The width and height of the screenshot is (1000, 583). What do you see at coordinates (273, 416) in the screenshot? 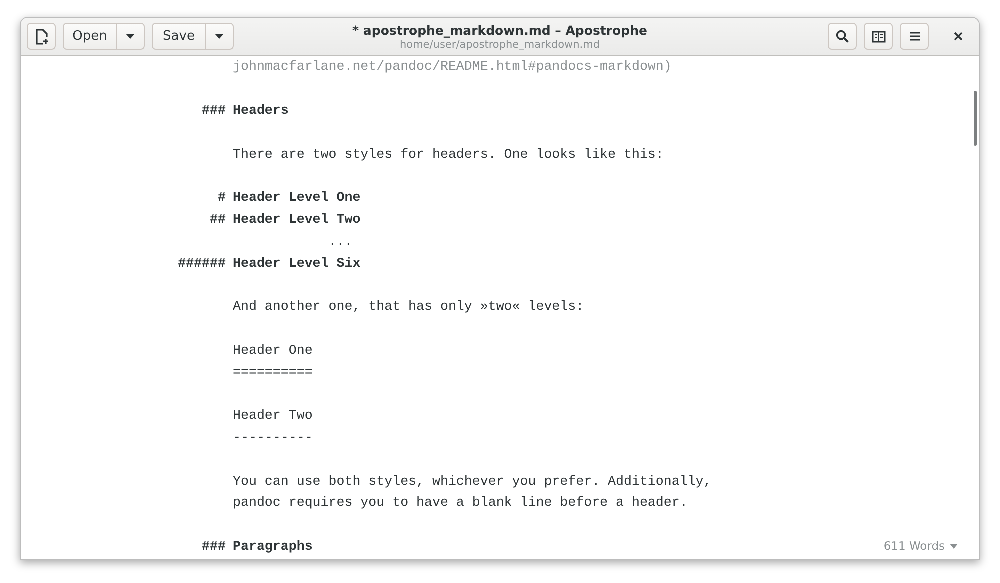
I see `text-line: Header Two` at bounding box center [273, 416].